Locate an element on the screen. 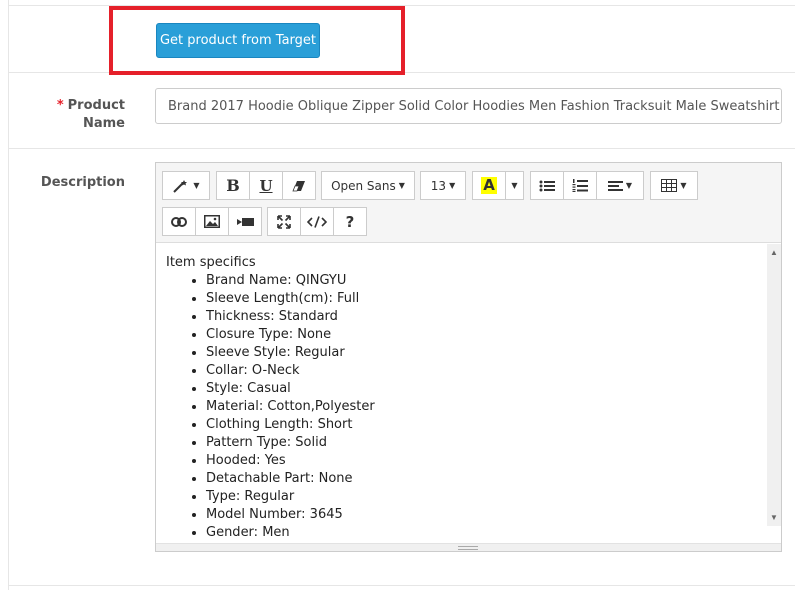 Image resolution: width=795 pixels, height=590 pixels. description-label: Description is located at coordinates (82, 182).